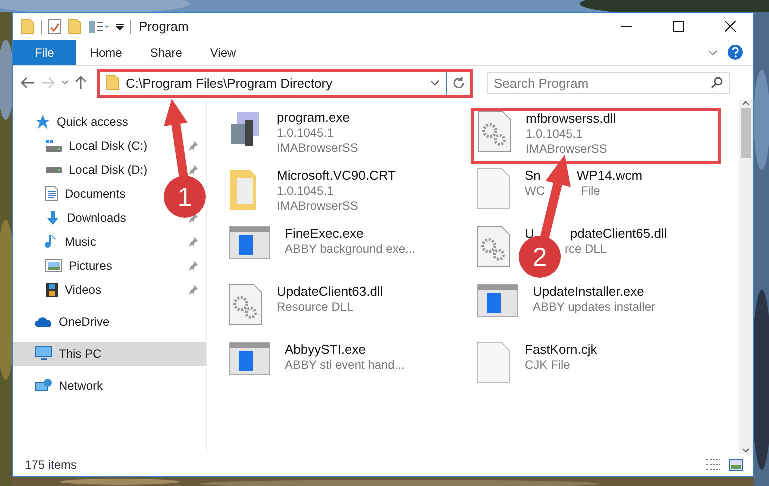  What do you see at coordinates (166, 52) in the screenshot?
I see `ribbon-tab: Share` at bounding box center [166, 52].